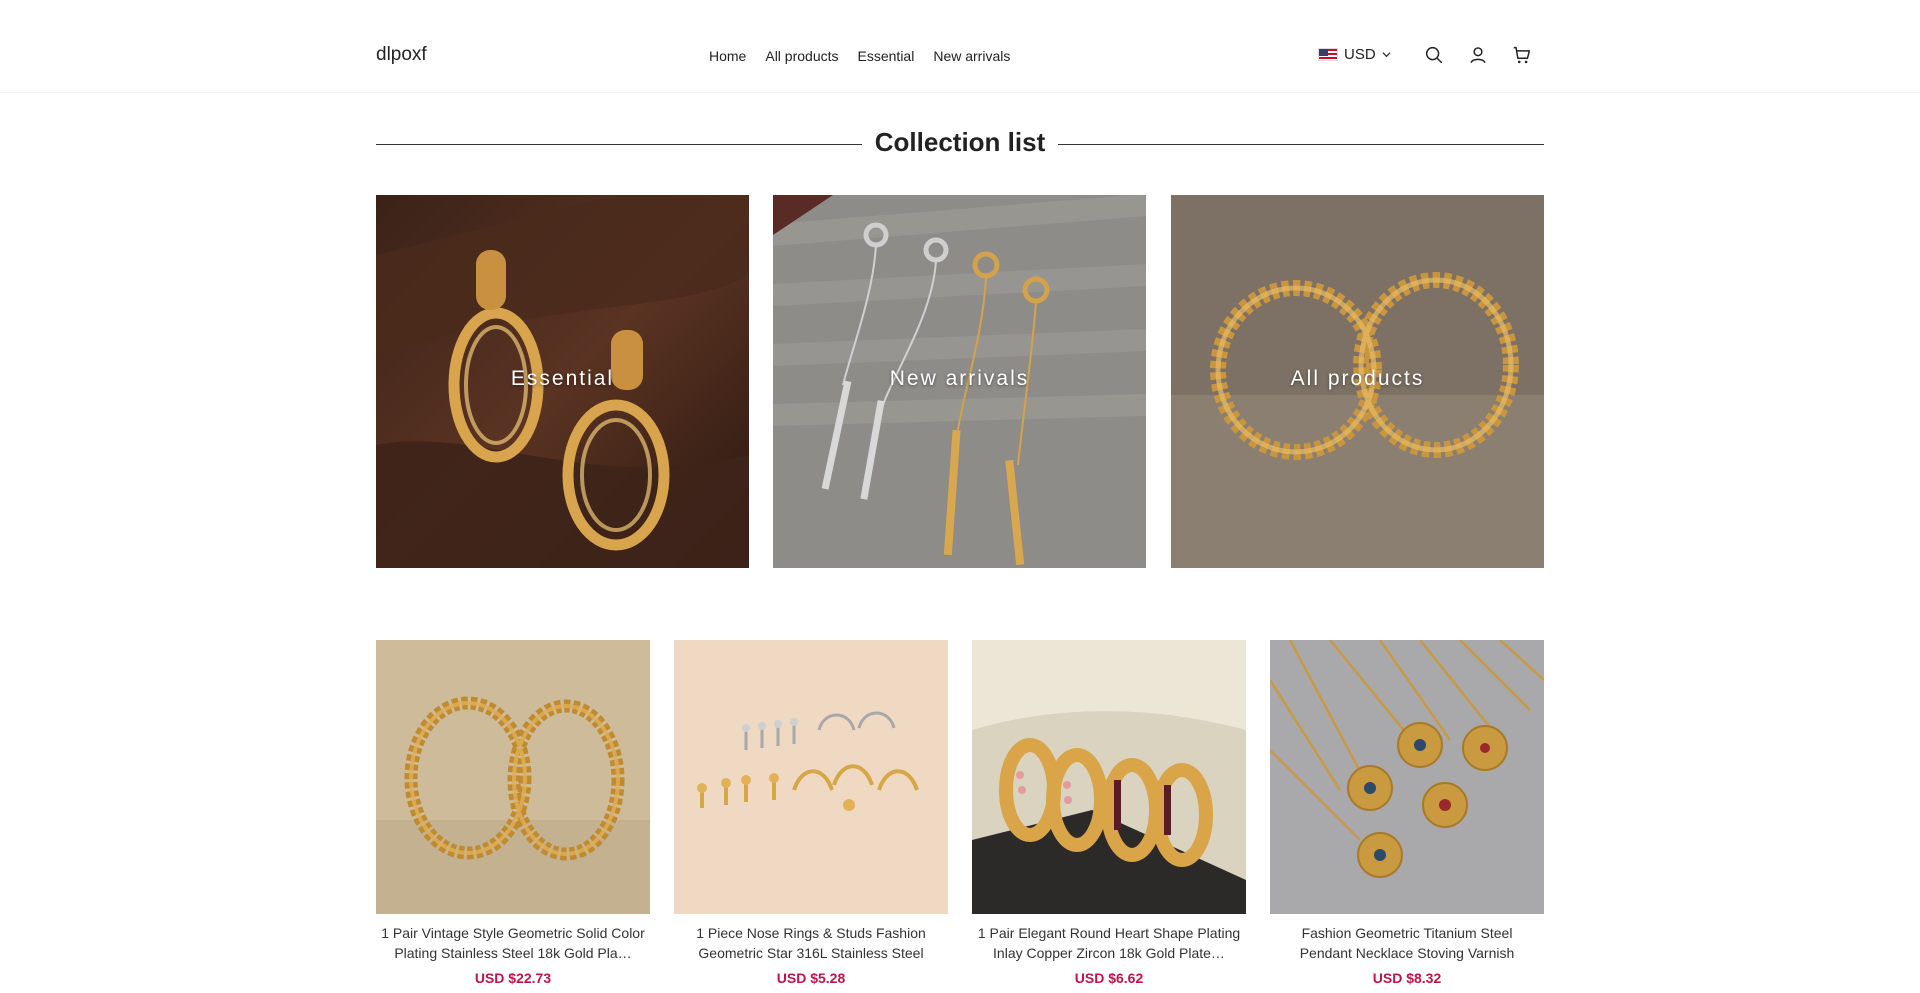 Image resolution: width=1920 pixels, height=993 pixels. Describe the element at coordinates (1357, 378) in the screenshot. I see `collection-label: All products` at that location.